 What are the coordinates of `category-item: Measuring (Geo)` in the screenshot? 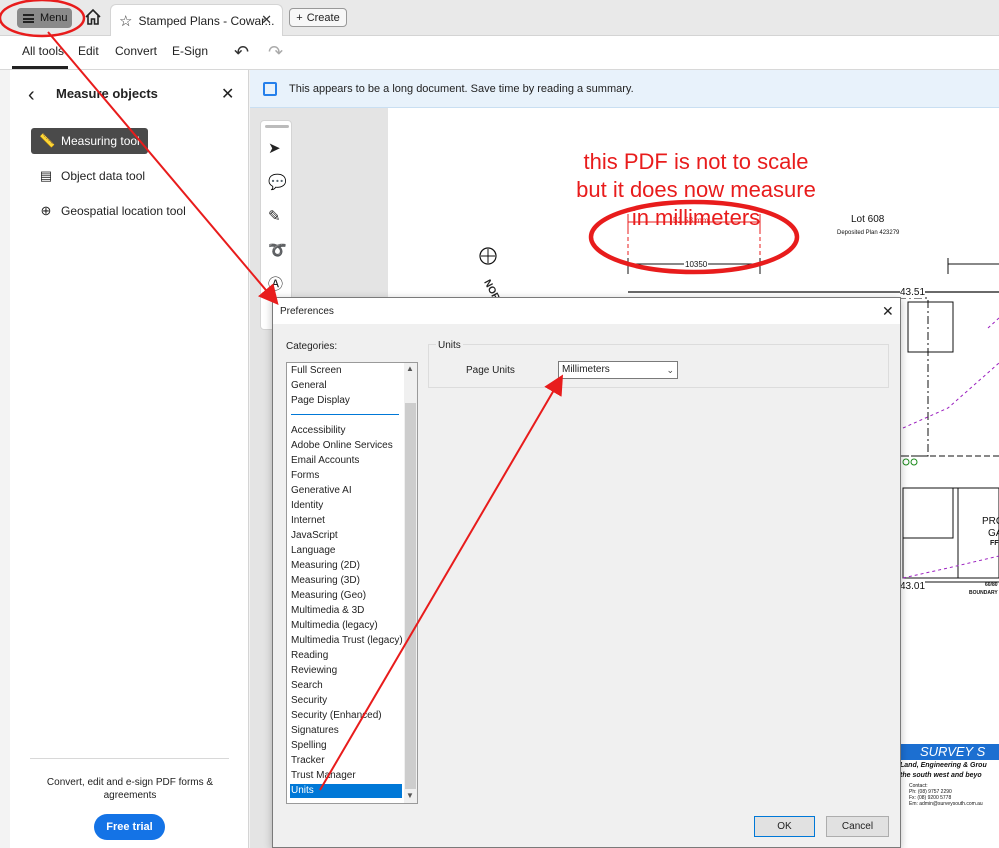 It's located at (346, 596).